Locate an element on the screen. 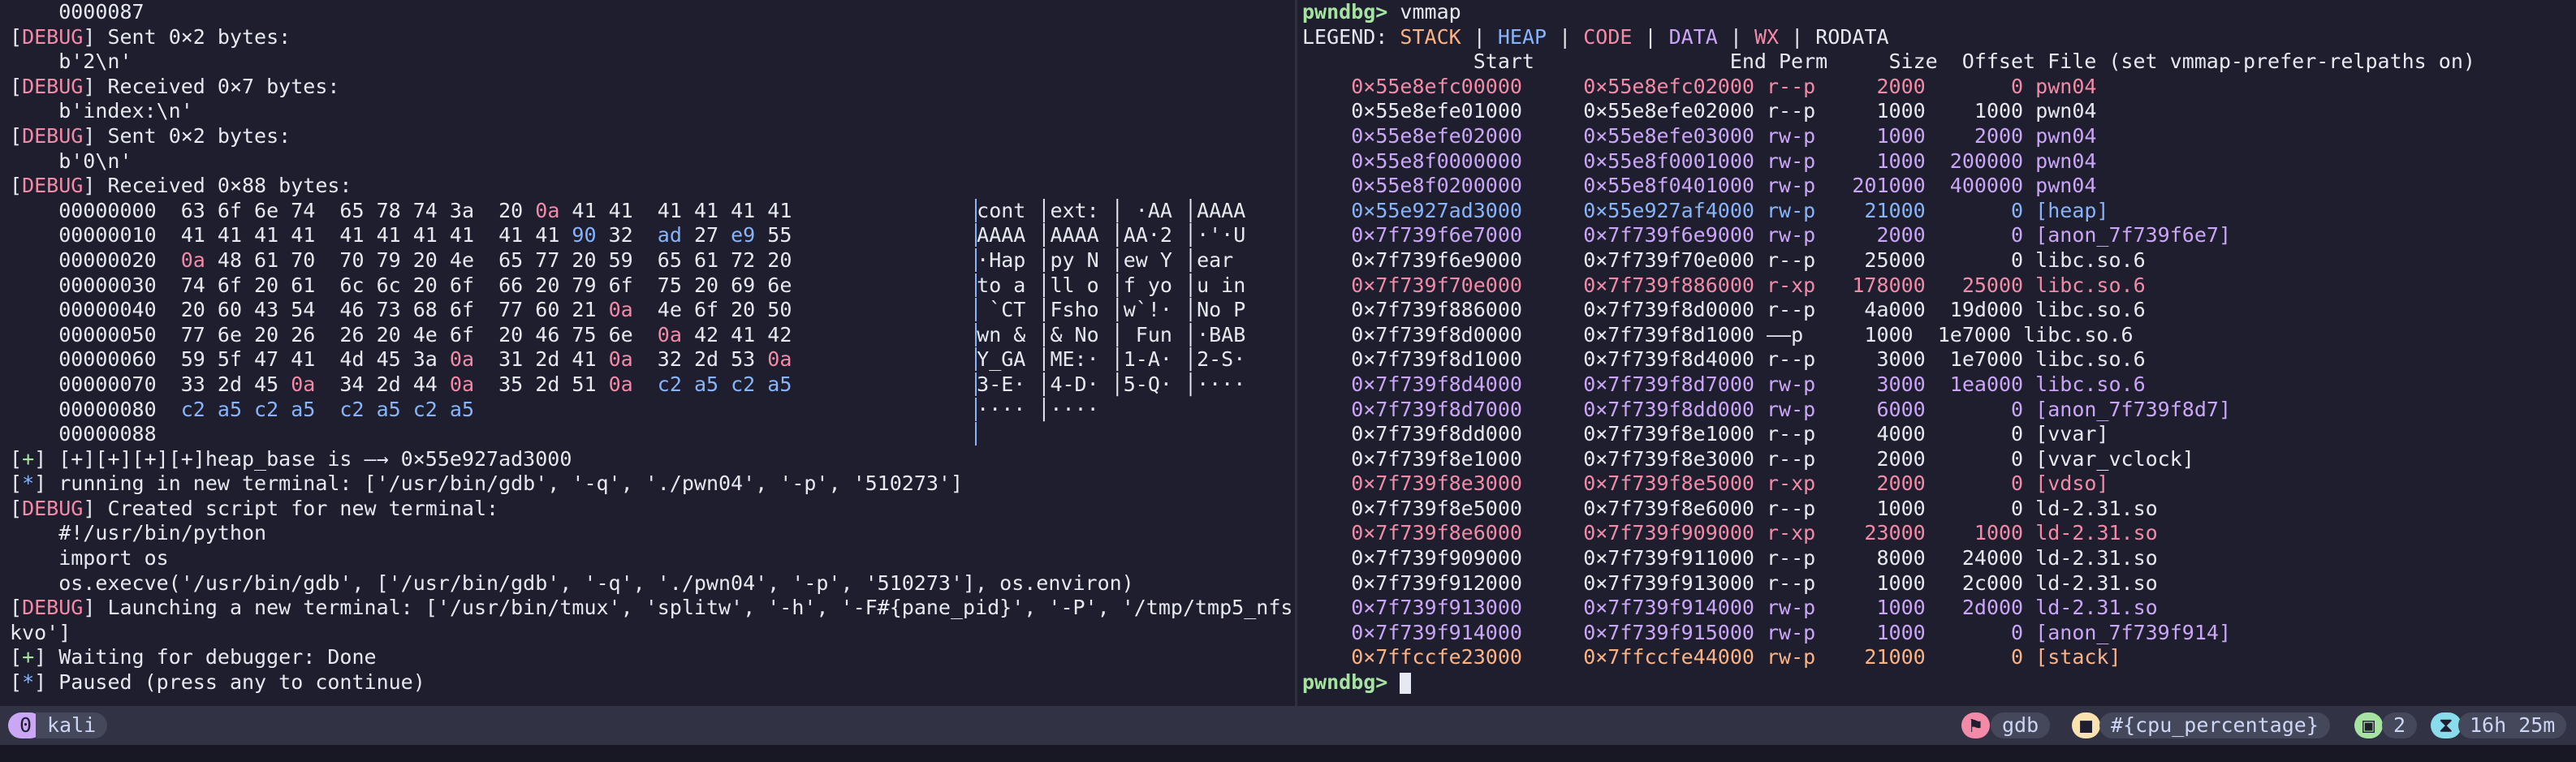  vmmap-end: 0×7f739f8e3000 is located at coordinates (1669, 459).